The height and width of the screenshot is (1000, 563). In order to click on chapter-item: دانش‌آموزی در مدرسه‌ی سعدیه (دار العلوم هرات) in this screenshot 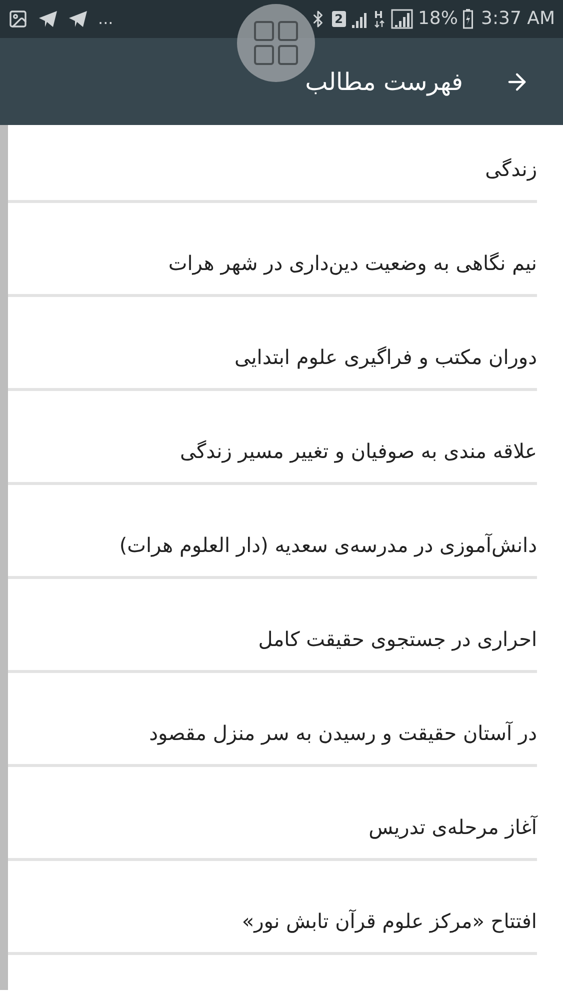, I will do `click(328, 545)`.